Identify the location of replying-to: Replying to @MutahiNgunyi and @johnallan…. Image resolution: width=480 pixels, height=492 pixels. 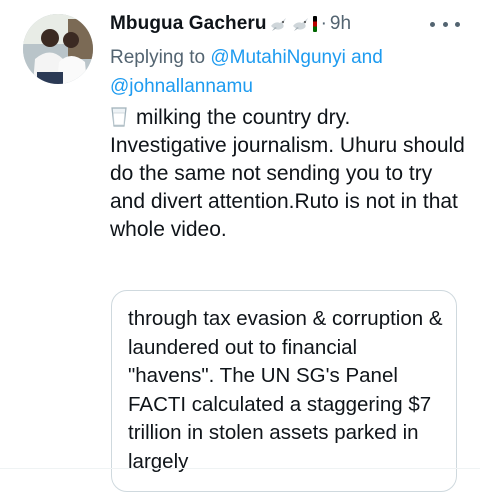
(285, 72).